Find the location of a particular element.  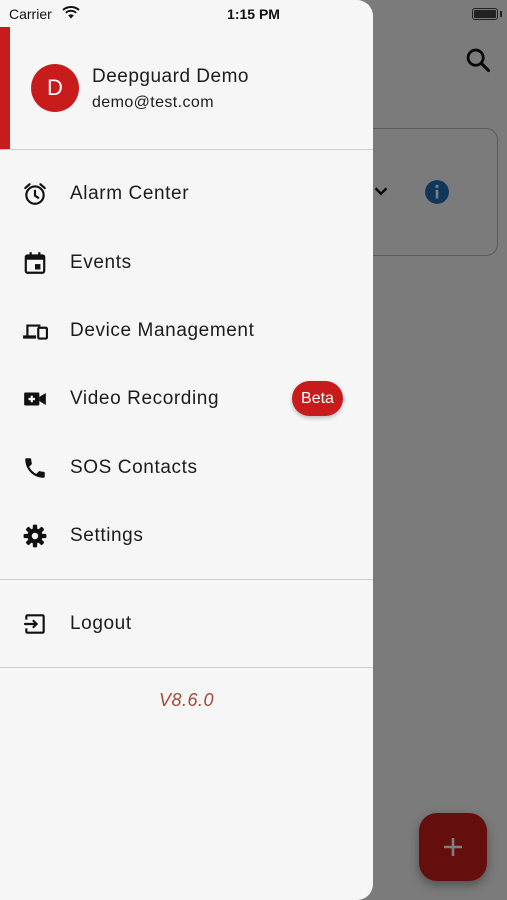

video-camera-add-icon is located at coordinates (35, 399).